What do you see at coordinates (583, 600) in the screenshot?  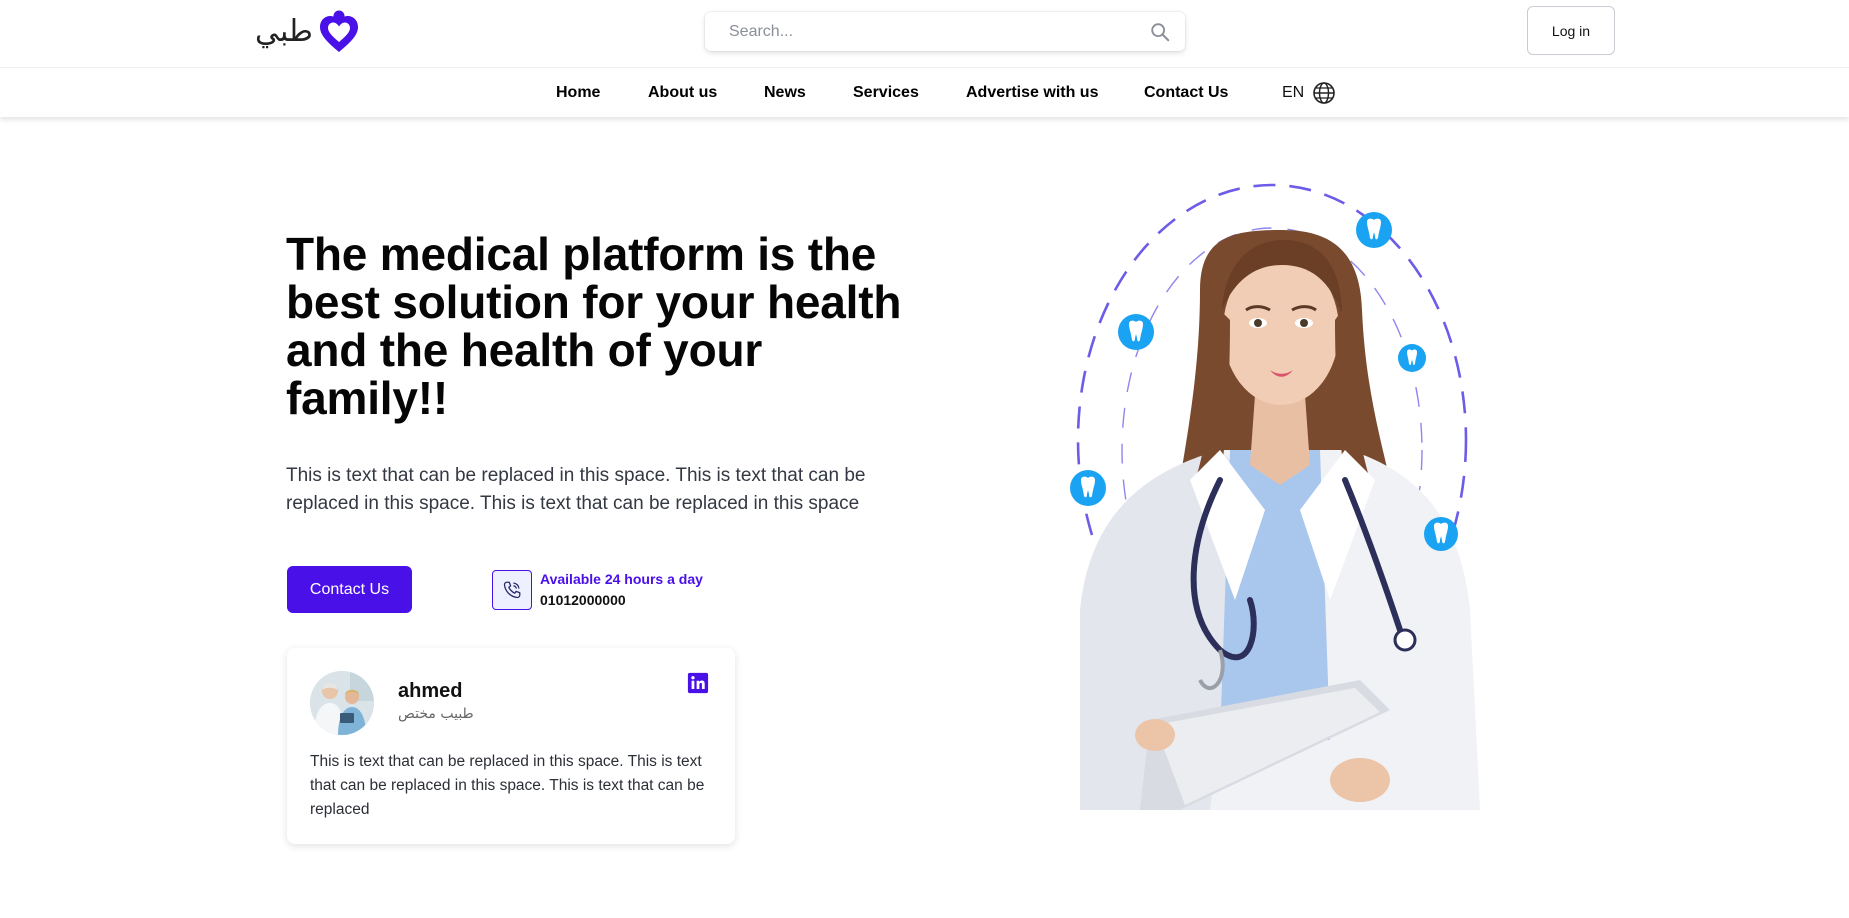 I see `phone-number: 01012000000` at bounding box center [583, 600].